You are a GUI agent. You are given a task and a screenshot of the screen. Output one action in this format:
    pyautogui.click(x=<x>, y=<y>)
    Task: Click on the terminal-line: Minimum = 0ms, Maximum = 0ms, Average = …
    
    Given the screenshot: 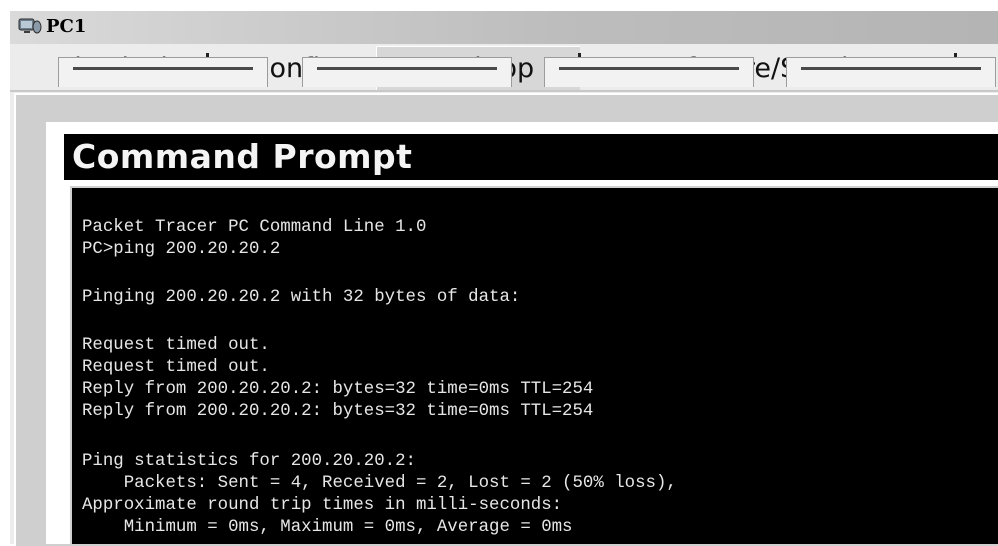 What is the action you would take?
    pyautogui.click(x=327, y=527)
    